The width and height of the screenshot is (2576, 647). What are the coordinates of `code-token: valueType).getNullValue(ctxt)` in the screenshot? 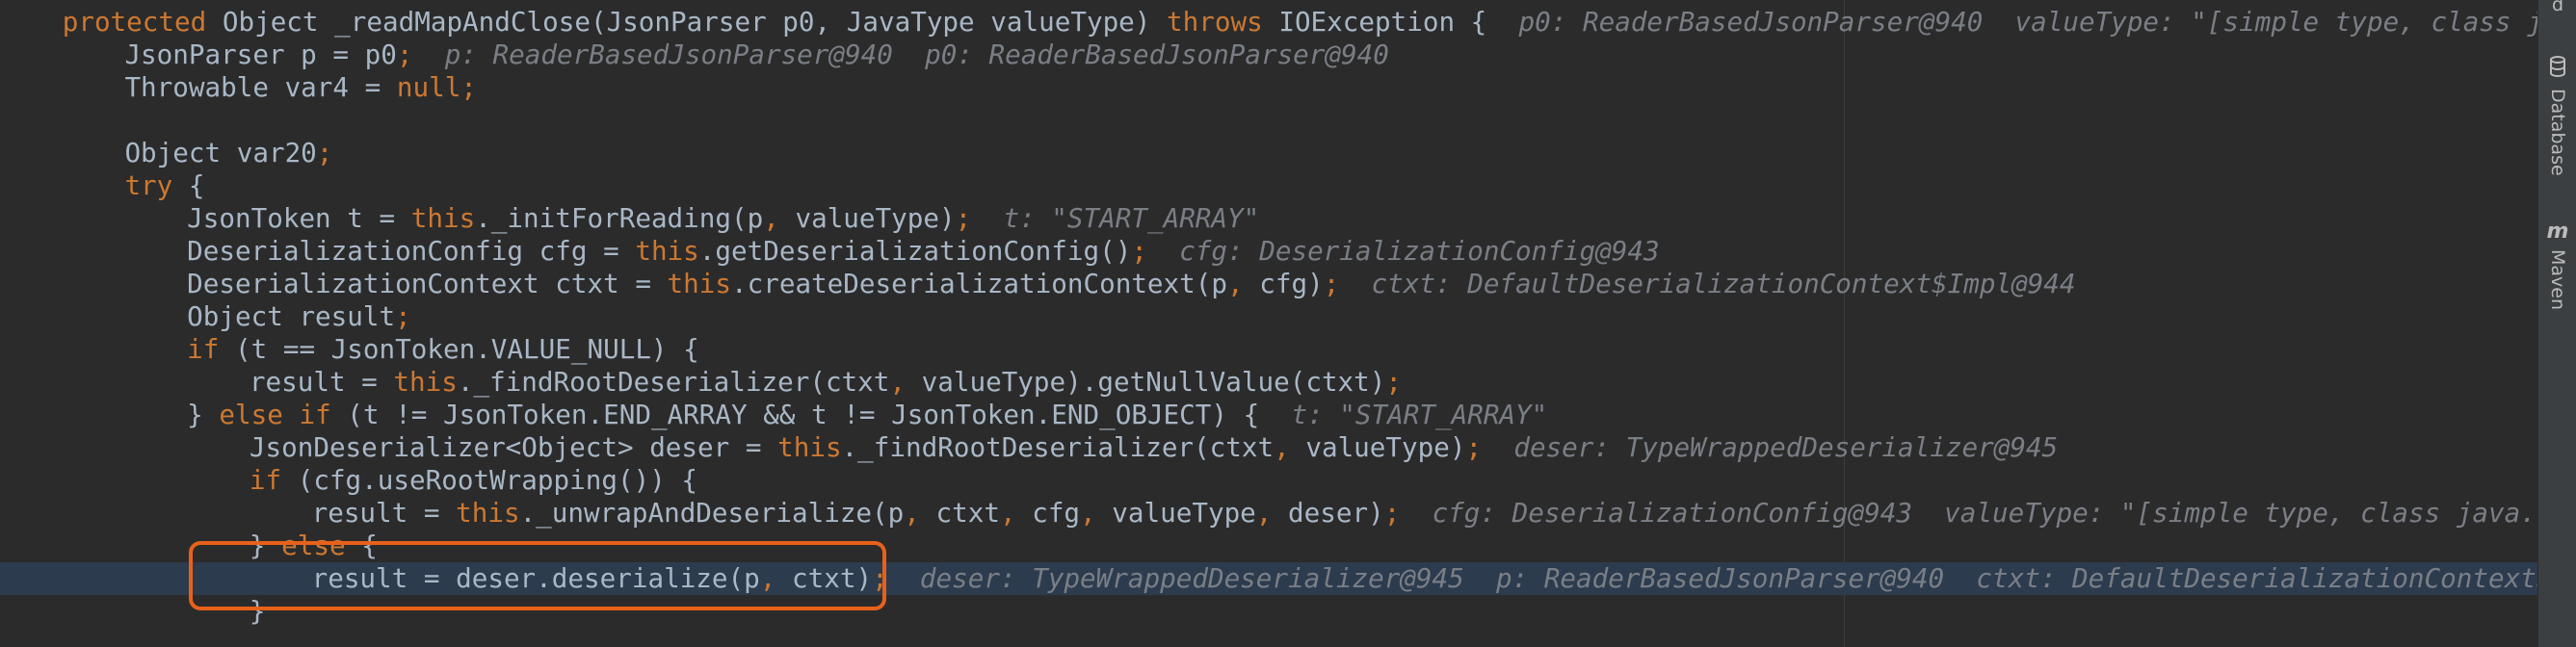 It's located at (1153, 382).